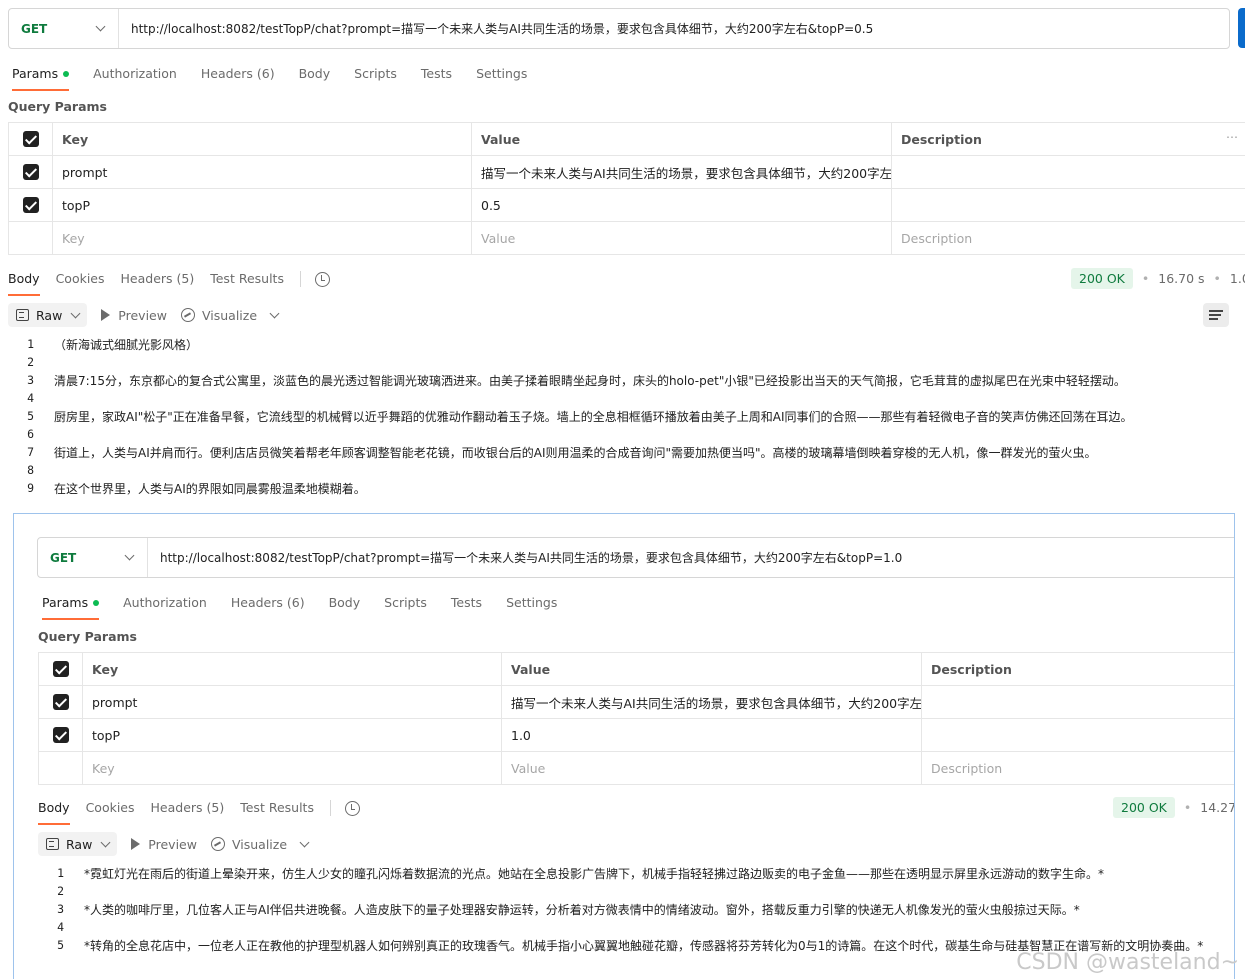 The height and width of the screenshot is (979, 1245). What do you see at coordinates (57, 106) in the screenshot?
I see `query-params-title: Query Params` at bounding box center [57, 106].